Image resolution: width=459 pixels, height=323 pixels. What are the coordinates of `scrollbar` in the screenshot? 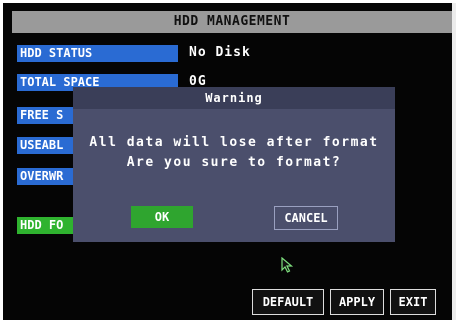 It's located at (454, 161).